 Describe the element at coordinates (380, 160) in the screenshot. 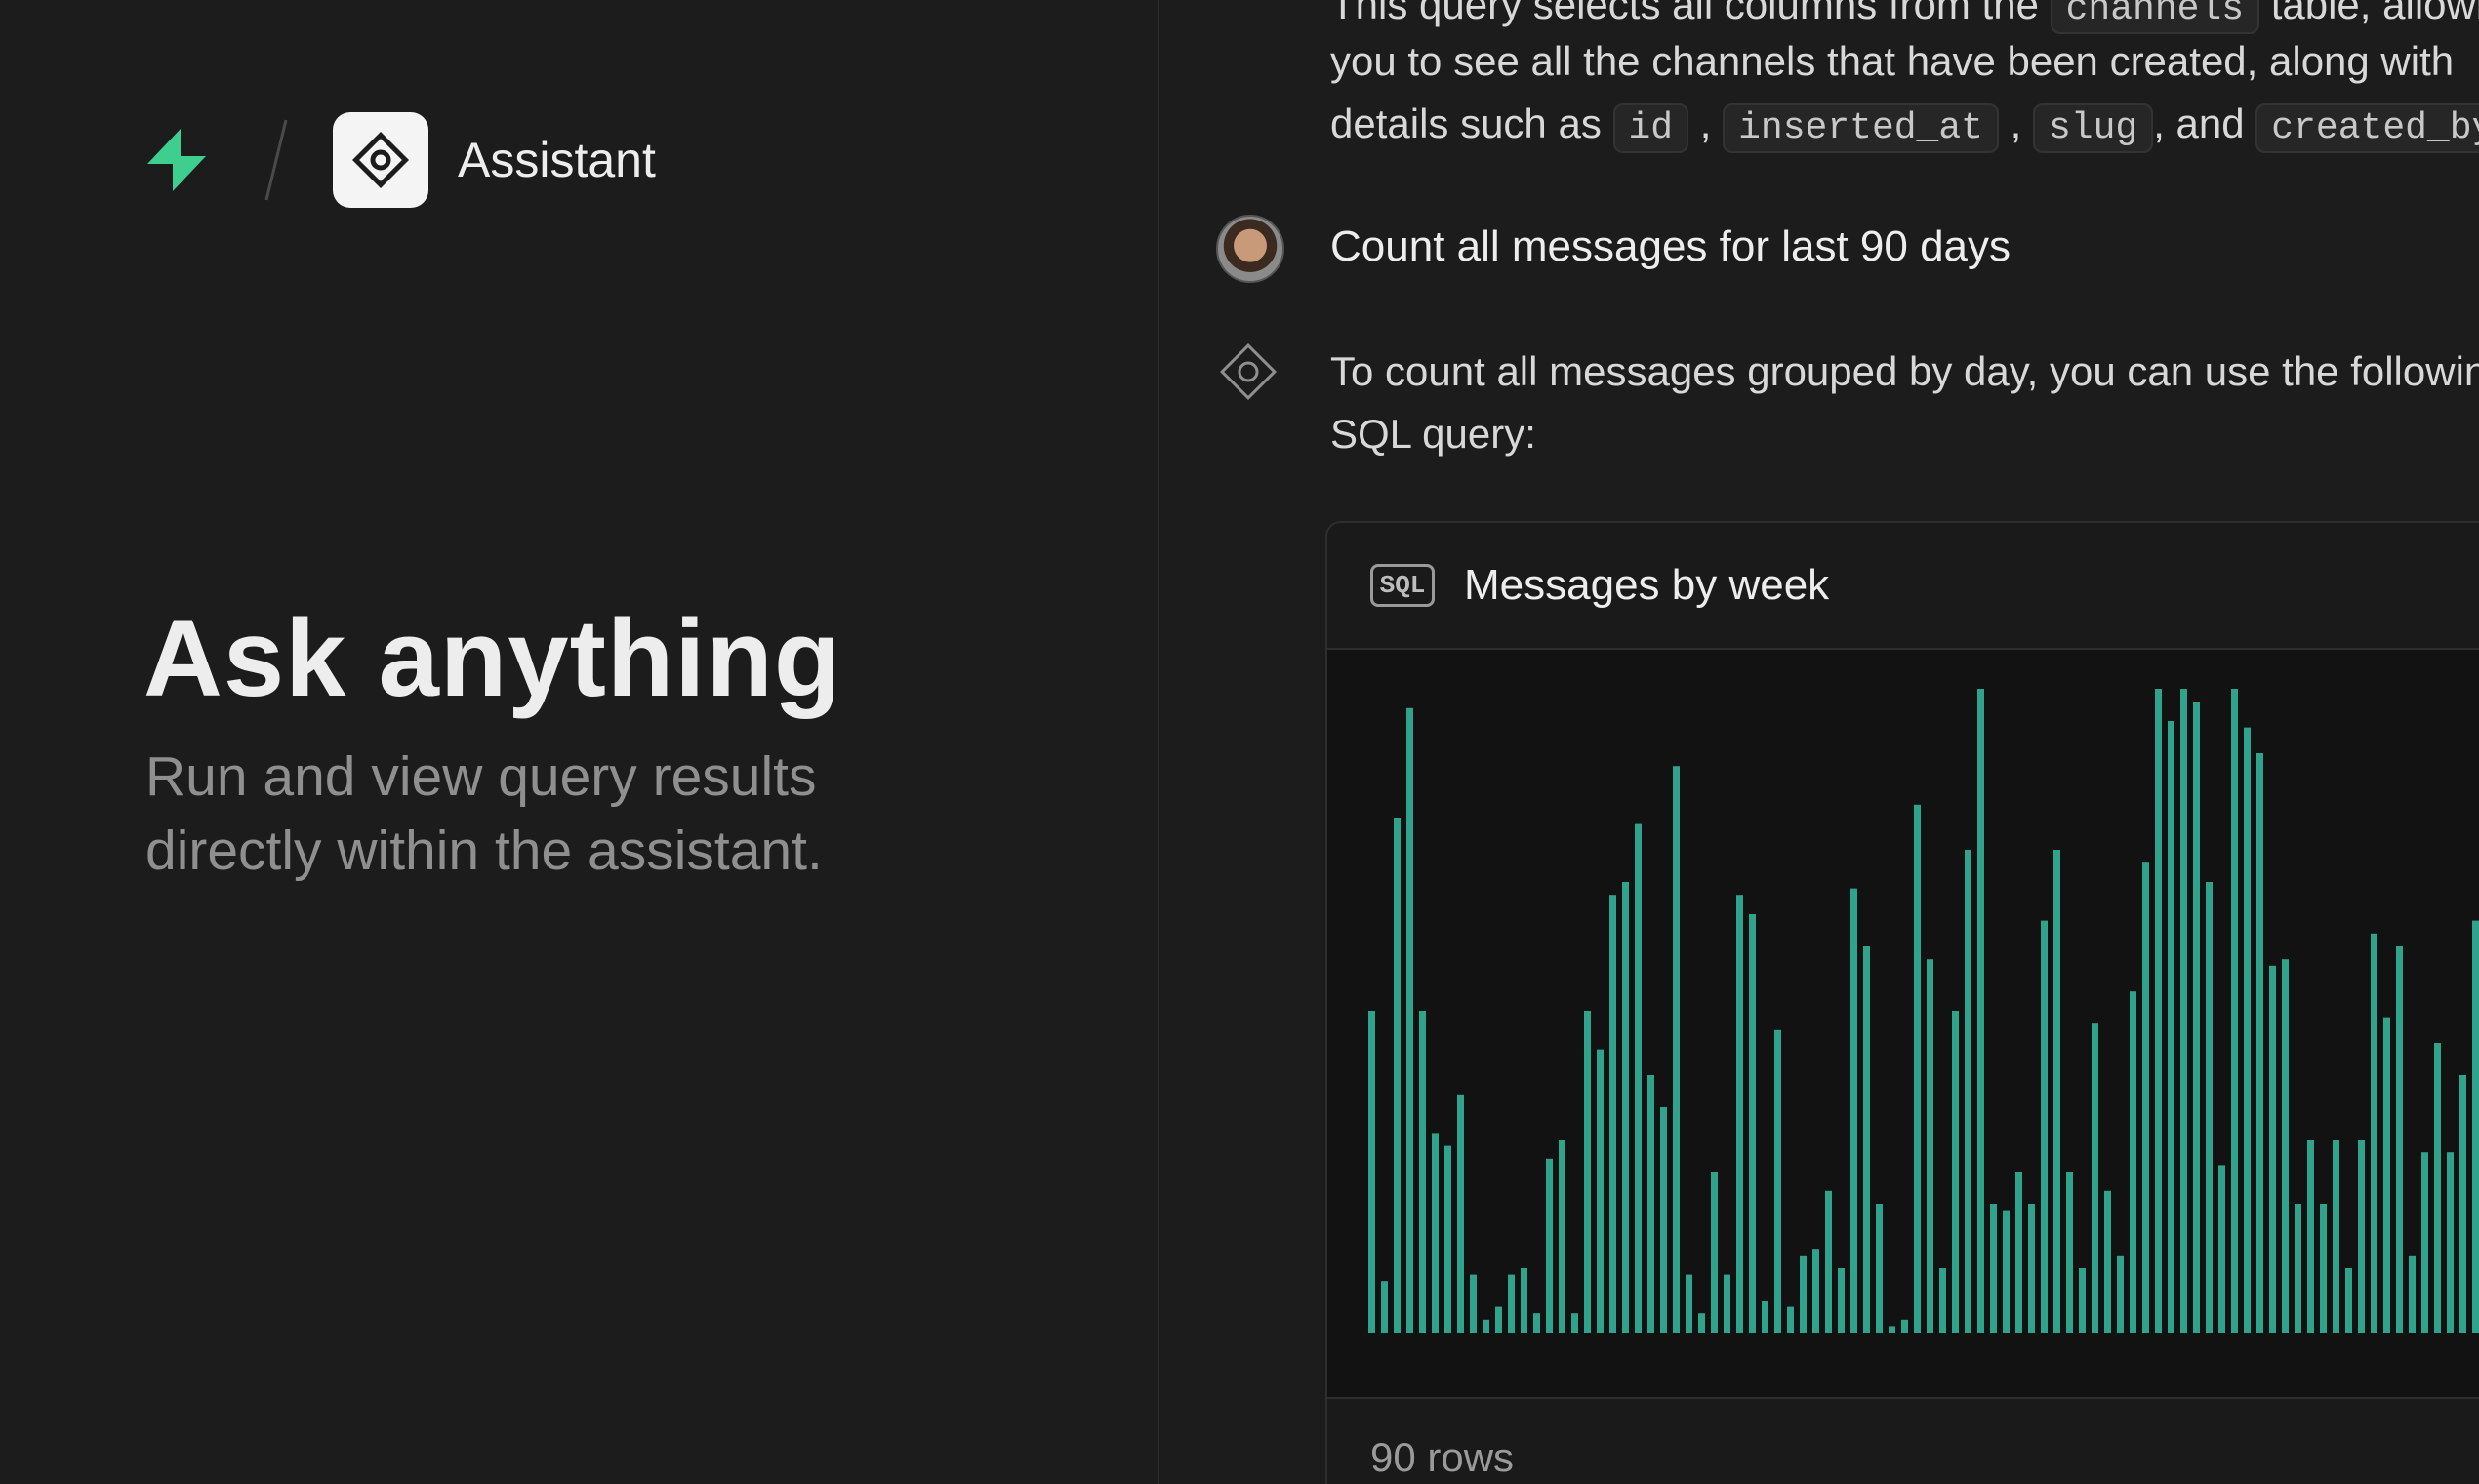

I see `assistant-logo` at that location.